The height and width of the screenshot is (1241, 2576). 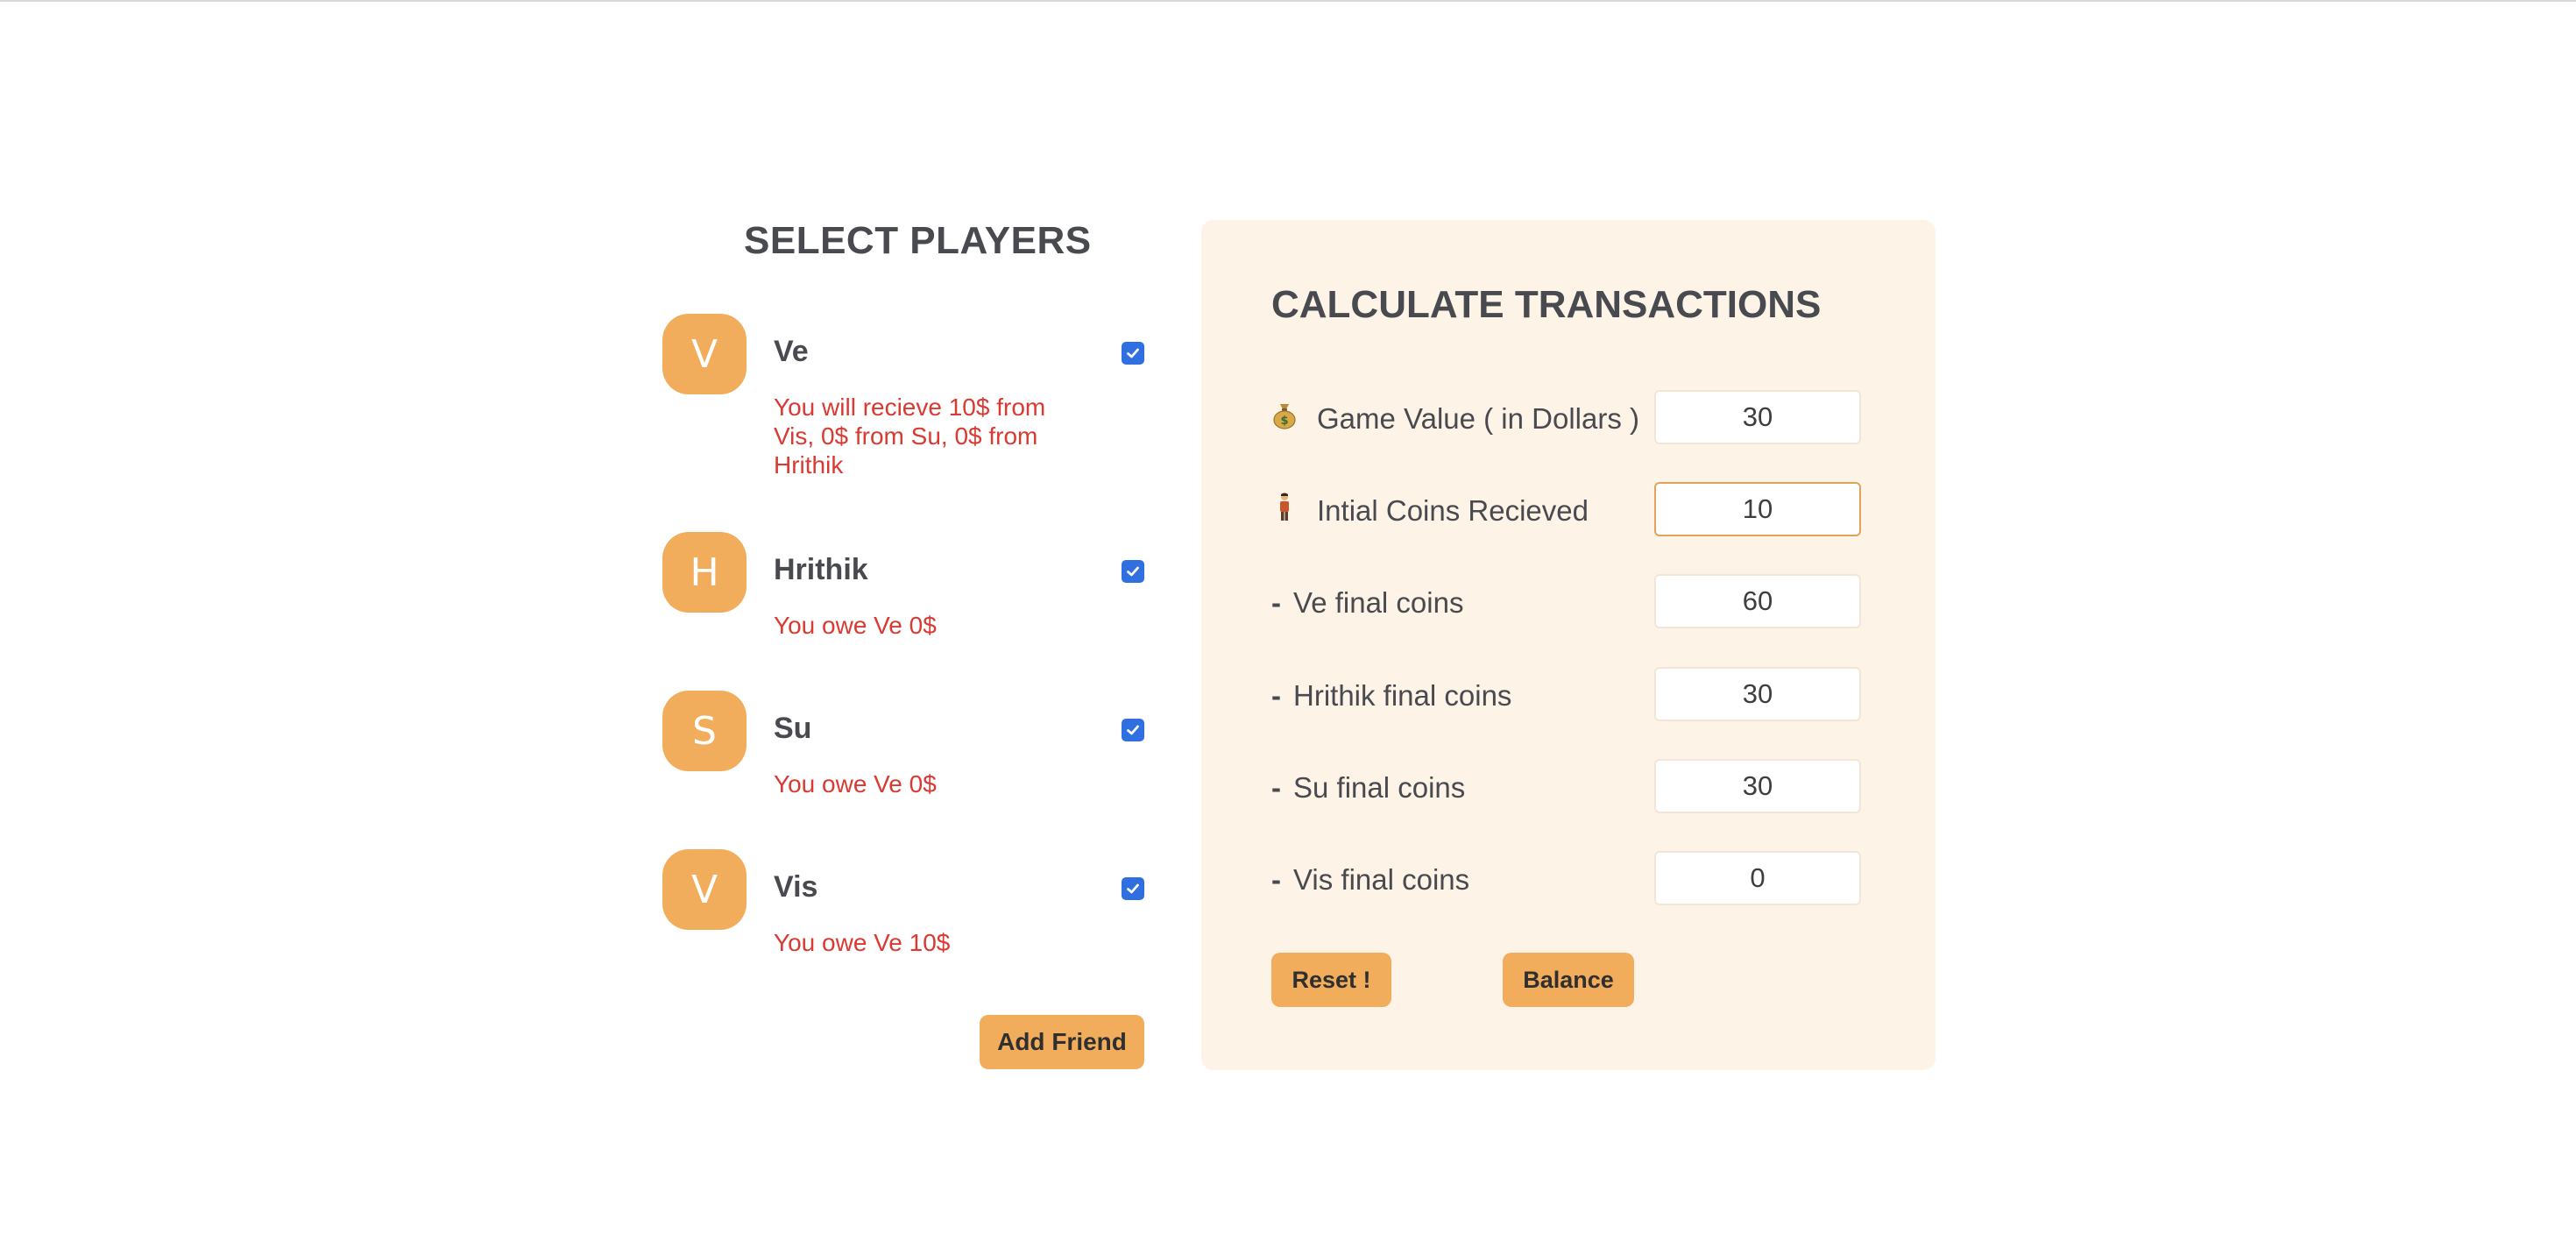 What do you see at coordinates (1757, 417) in the screenshot?
I see `game-value-input` at bounding box center [1757, 417].